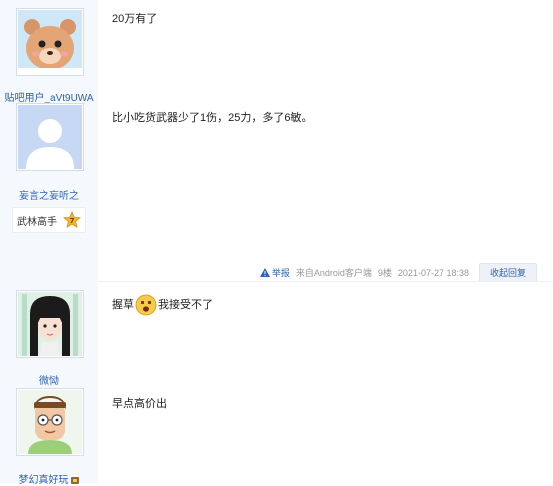  What do you see at coordinates (37, 222) in the screenshot?
I see `badge-title: 武林高手` at bounding box center [37, 222].